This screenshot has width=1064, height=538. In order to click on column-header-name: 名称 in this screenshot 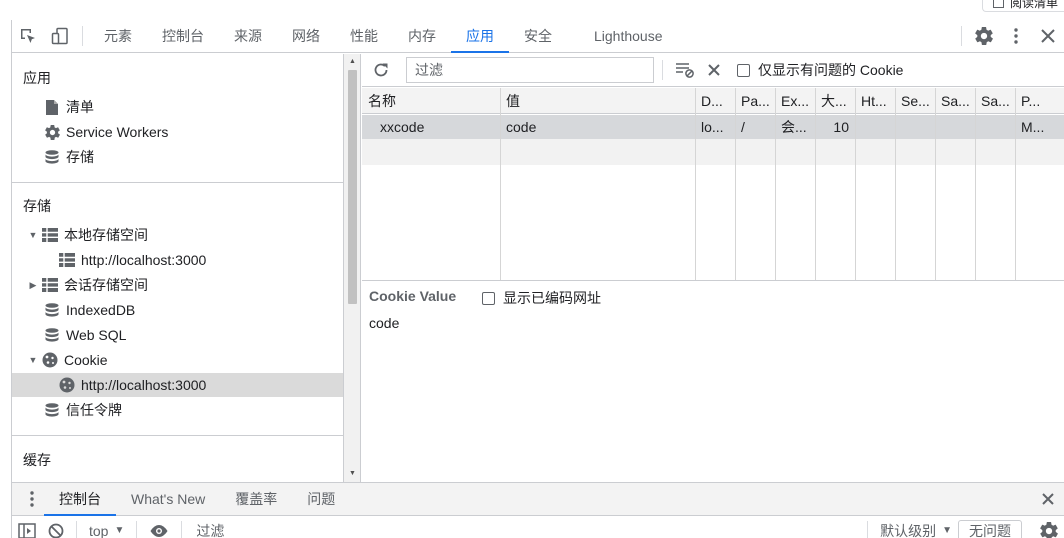, I will do `click(431, 101)`.